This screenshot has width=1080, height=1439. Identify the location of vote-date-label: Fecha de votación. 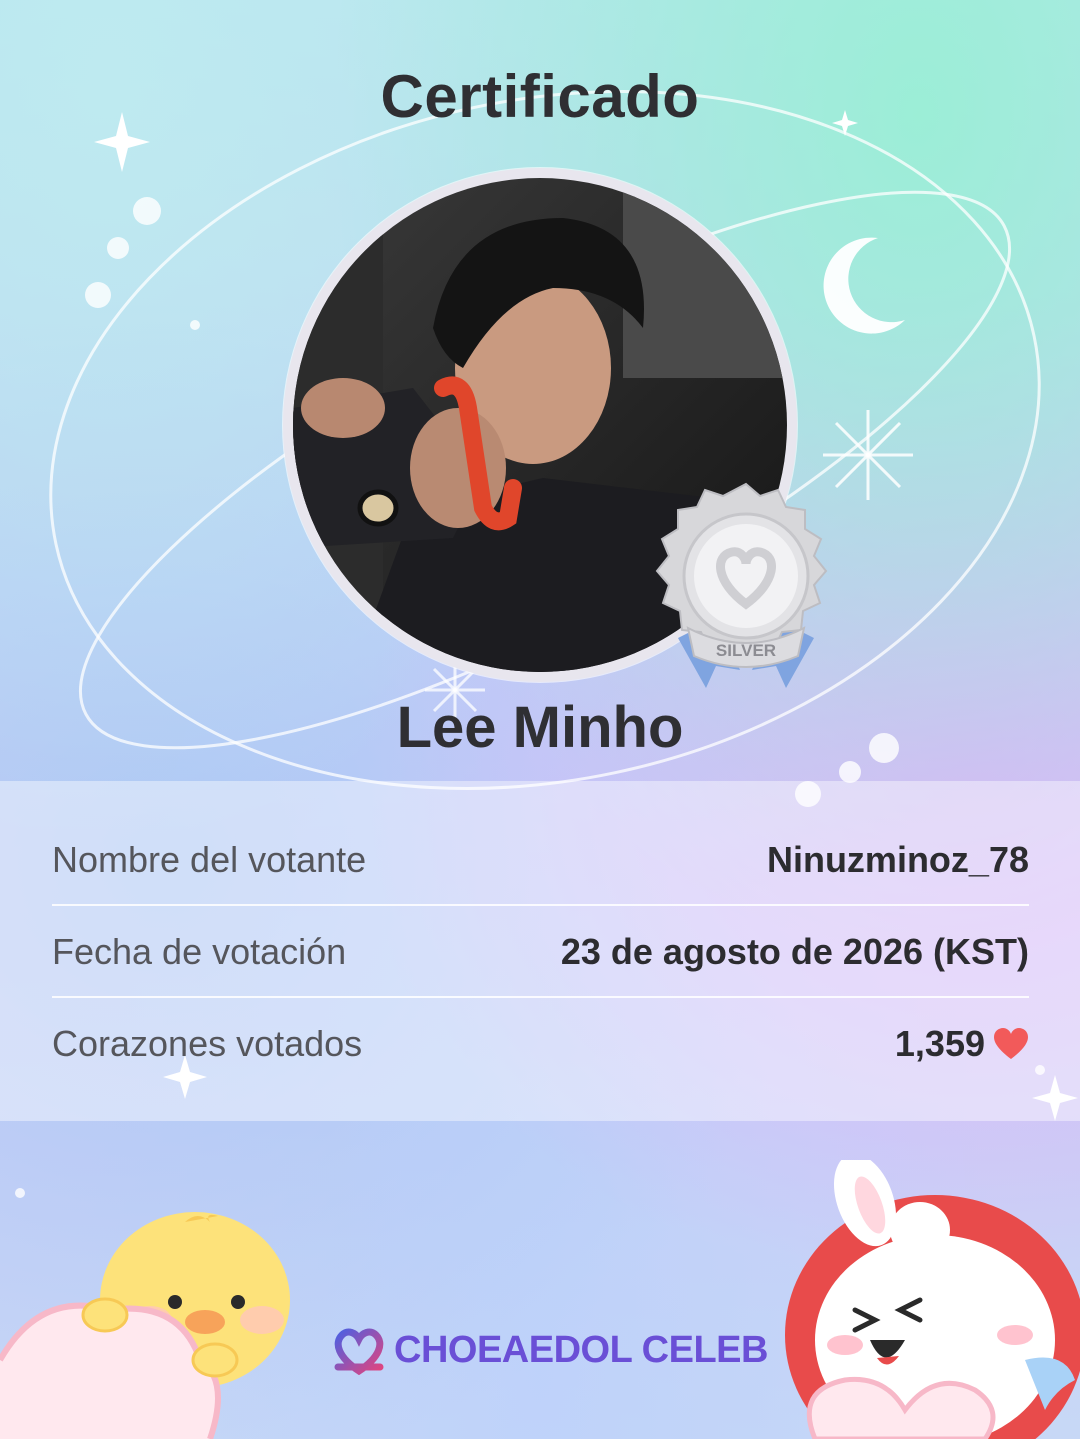
(199, 951).